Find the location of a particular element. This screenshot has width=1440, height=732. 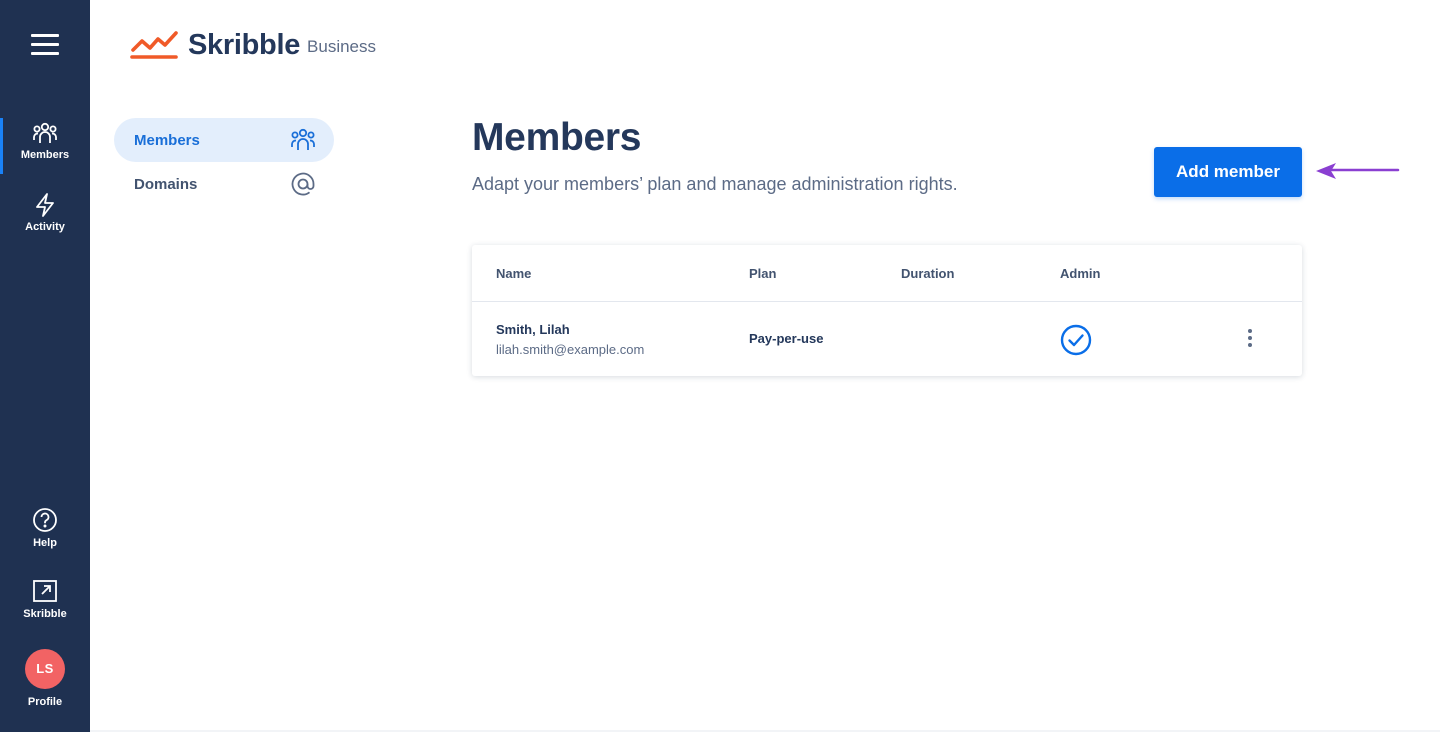

secondary-nav: Members Domains is located at coordinates (224, 162).